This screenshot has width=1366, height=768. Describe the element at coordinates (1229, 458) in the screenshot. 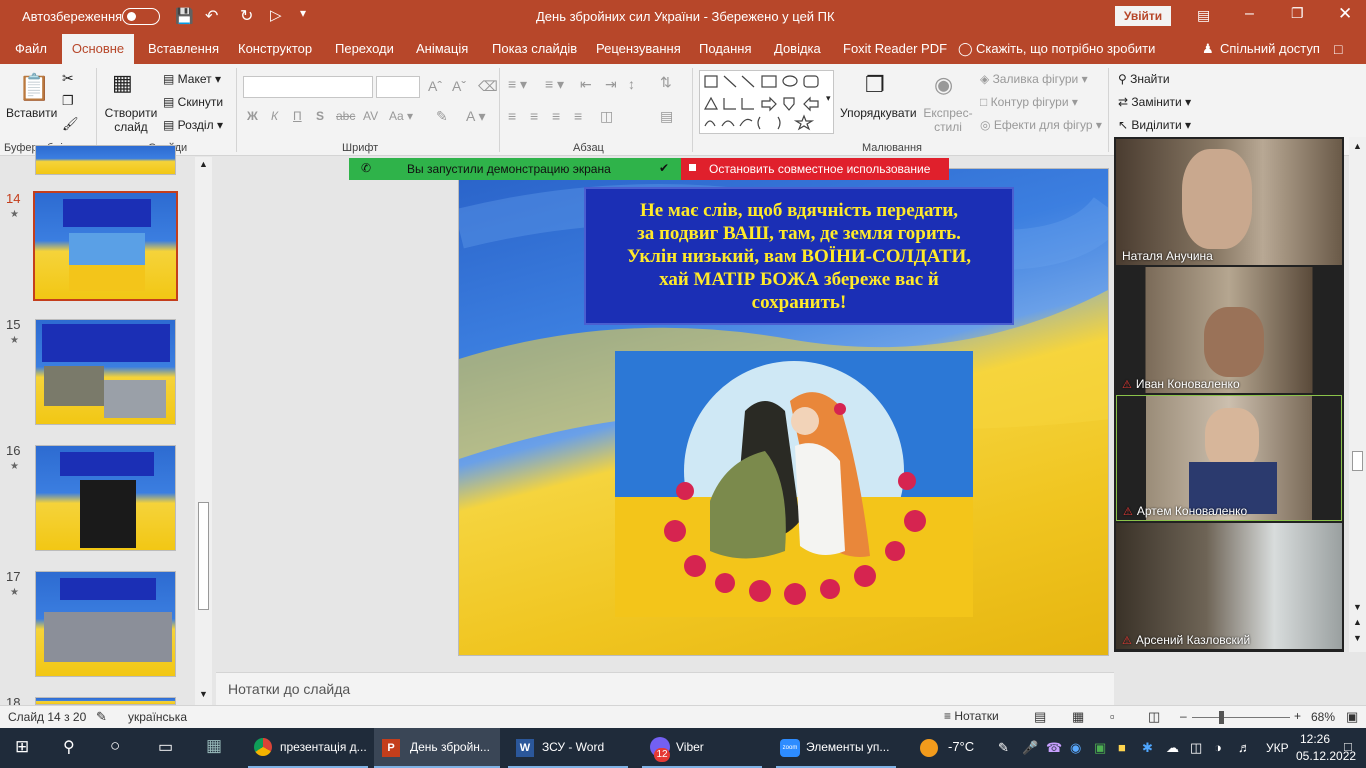

I see `video-tile-active: ⚠ Артем Коноваленко` at that location.